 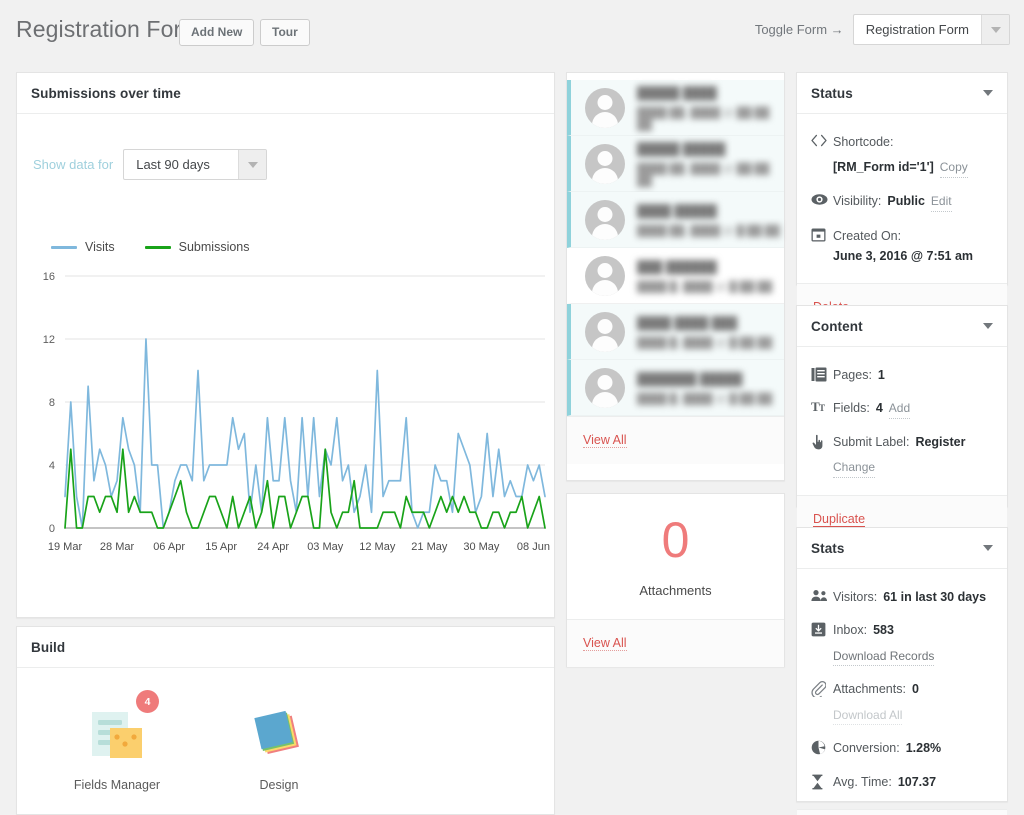 What do you see at coordinates (902, 246) in the screenshot?
I see `status-row-created: Created On: June 3, 2016 @ 7:51 am` at bounding box center [902, 246].